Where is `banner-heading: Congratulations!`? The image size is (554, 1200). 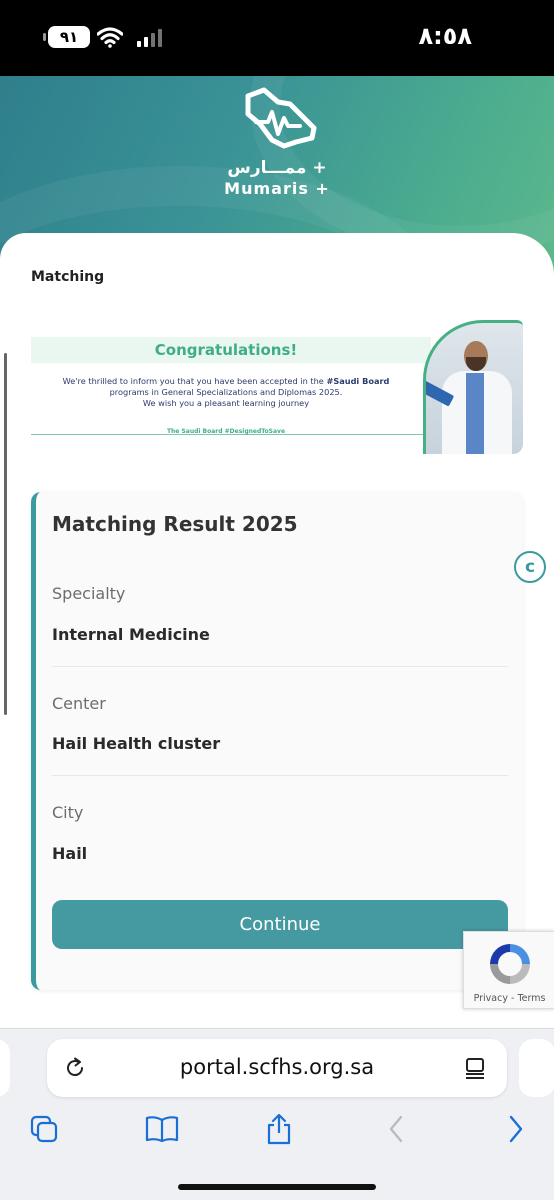 banner-heading: Congratulations! is located at coordinates (226, 350).